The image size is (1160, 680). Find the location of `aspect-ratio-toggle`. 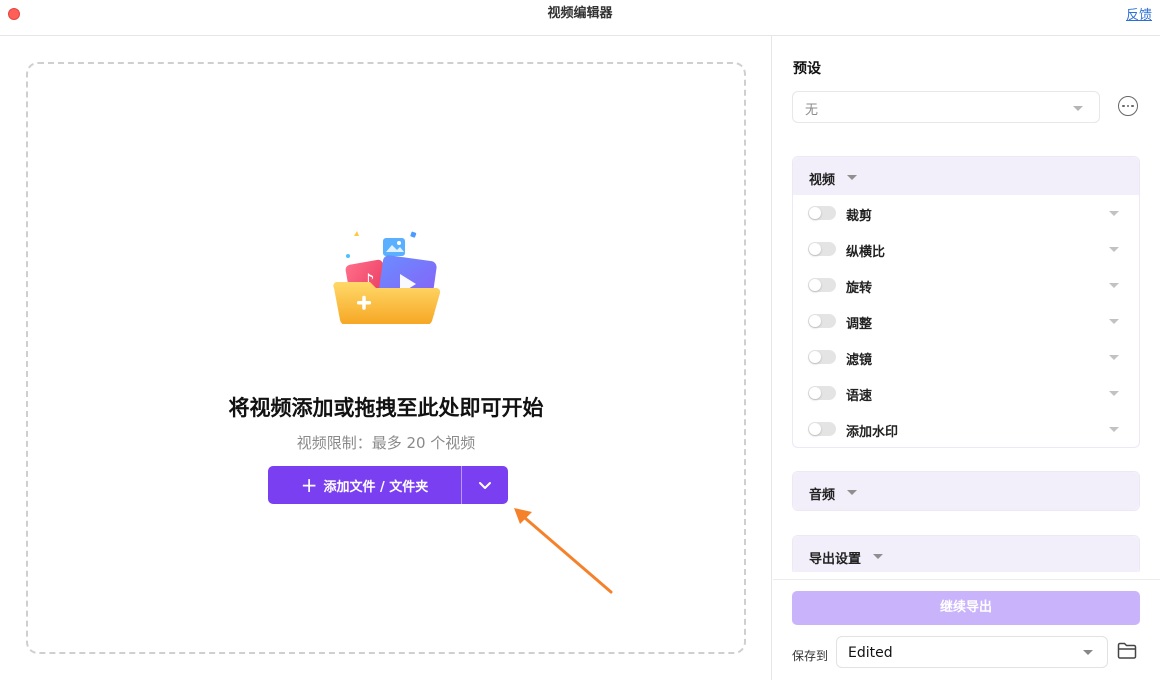

aspect-ratio-toggle is located at coordinates (822, 249).